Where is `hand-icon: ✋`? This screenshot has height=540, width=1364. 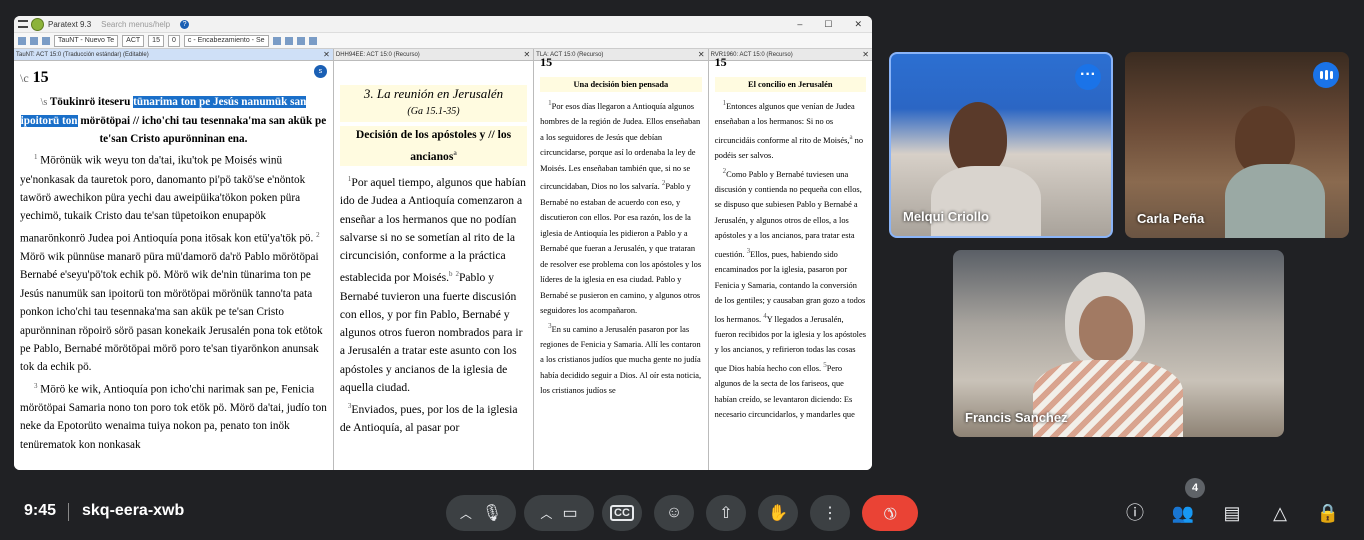 hand-icon: ✋ is located at coordinates (778, 513).